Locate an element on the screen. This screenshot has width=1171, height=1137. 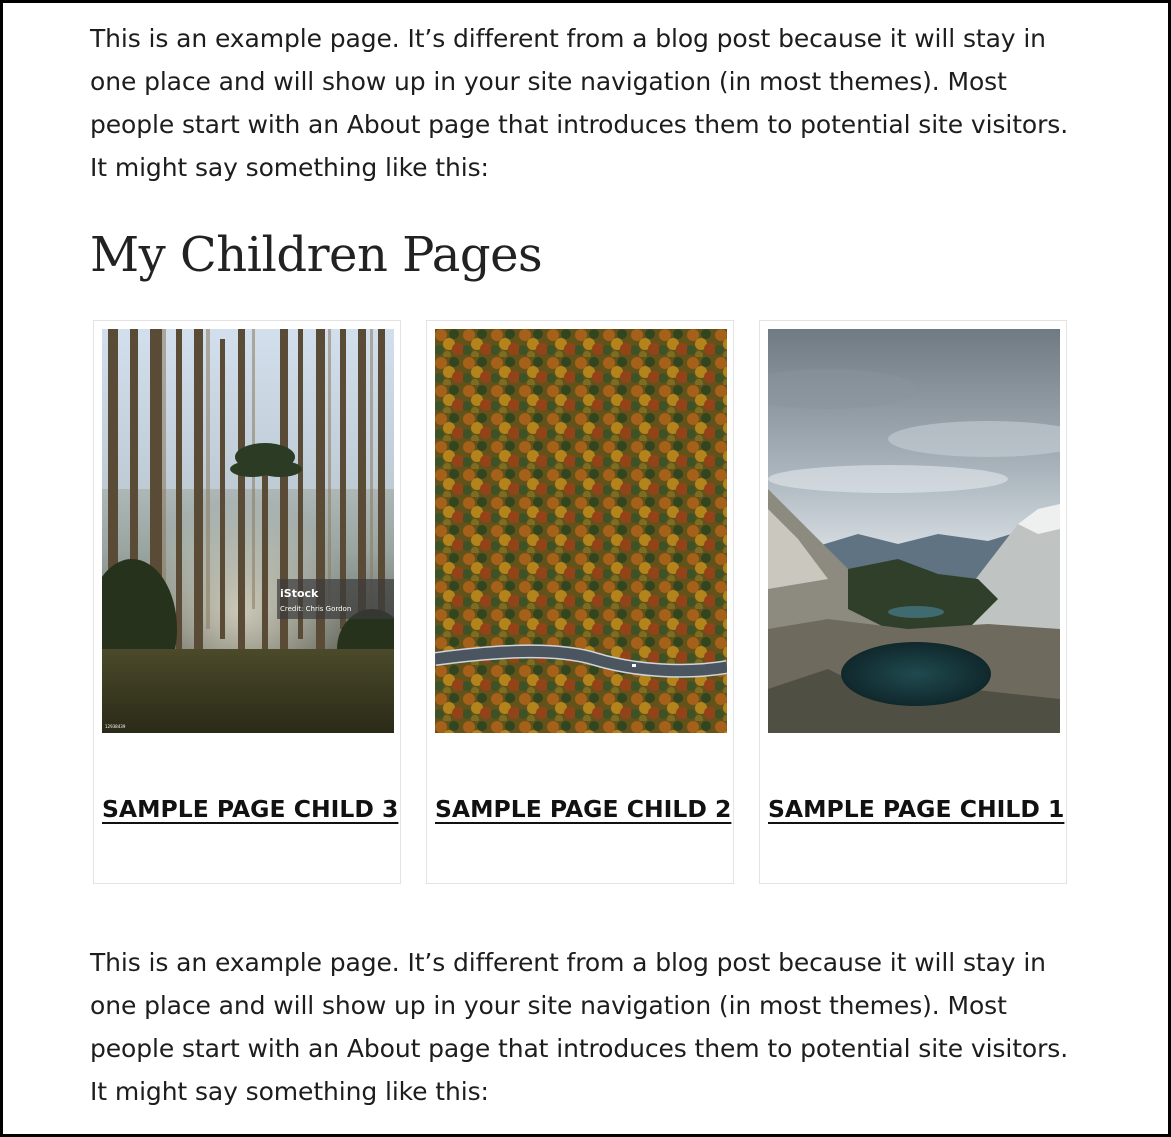
watermark-brand: iStock is located at coordinates (299, 593).